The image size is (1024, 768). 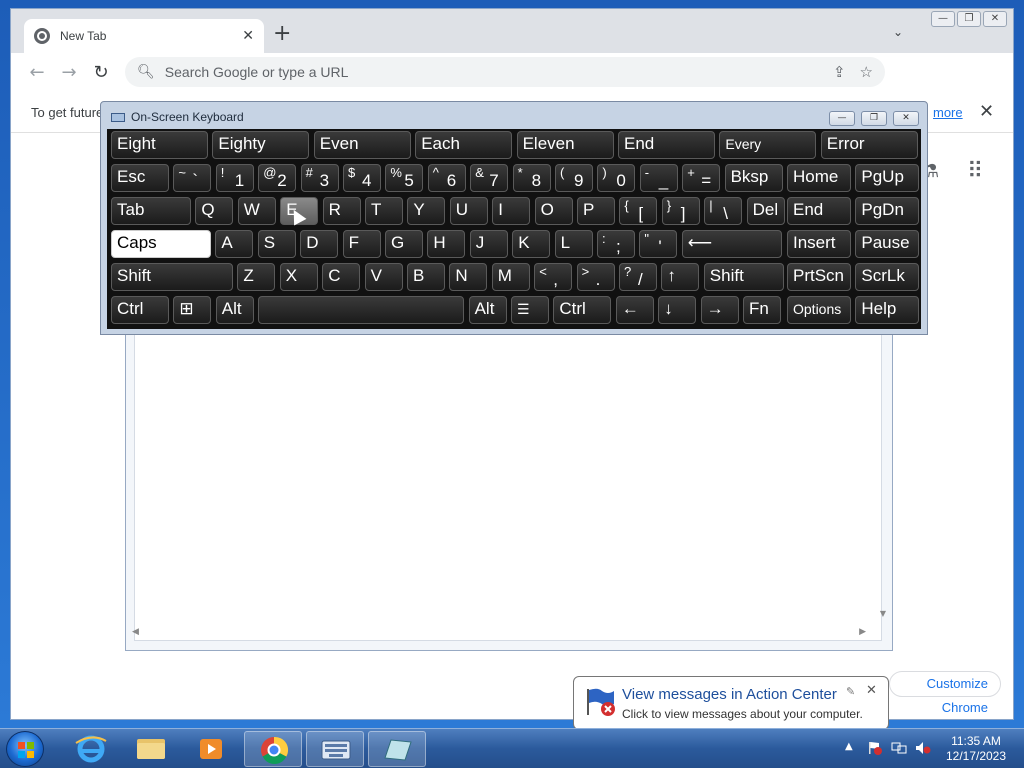 I want to click on osk-key-menu: ☰, so click(x=530, y=310).